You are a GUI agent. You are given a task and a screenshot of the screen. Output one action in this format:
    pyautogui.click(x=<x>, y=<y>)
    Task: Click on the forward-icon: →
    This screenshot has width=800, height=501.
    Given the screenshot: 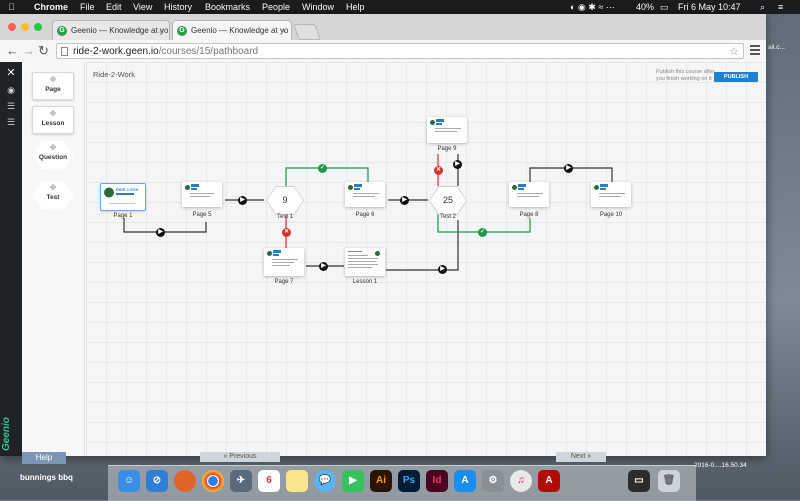 What is the action you would take?
    pyautogui.click(x=28, y=51)
    